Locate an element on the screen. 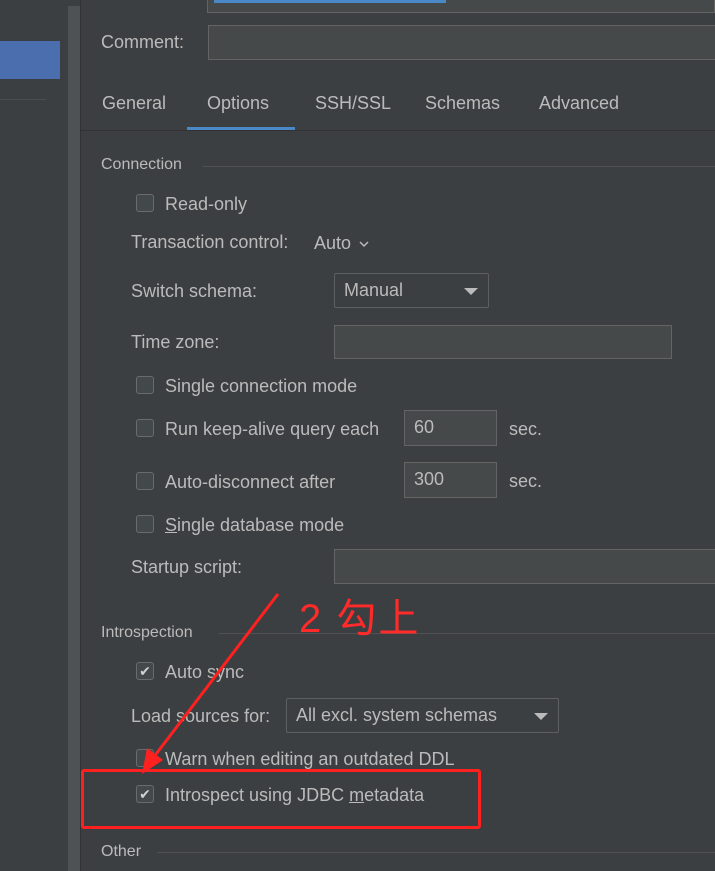 The image size is (715, 871). keep-alive-unit: sec. is located at coordinates (526, 429).